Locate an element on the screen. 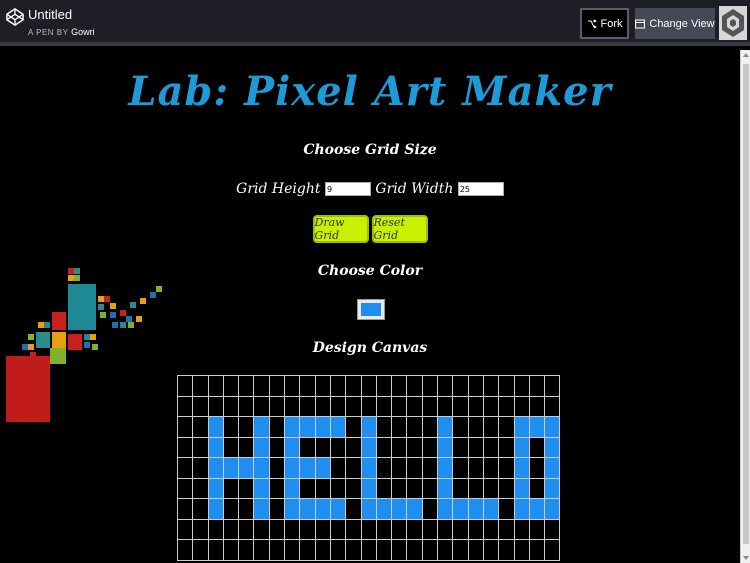 The width and height of the screenshot is (750, 563). pen-author-link: Gowri is located at coordinates (83, 32).